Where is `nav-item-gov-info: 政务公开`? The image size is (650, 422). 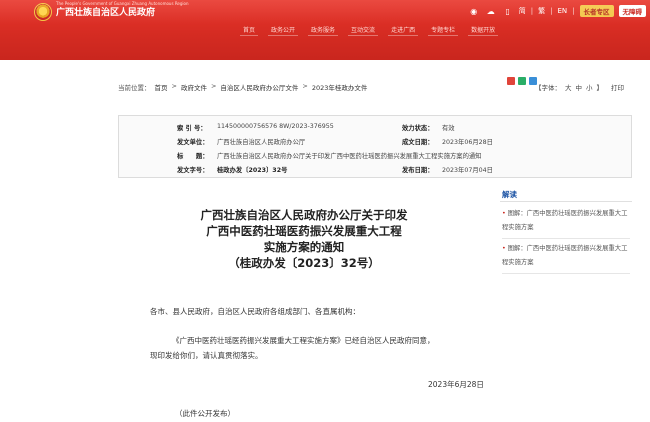
nav-item-gov-info: 政务公开 is located at coordinates (283, 30).